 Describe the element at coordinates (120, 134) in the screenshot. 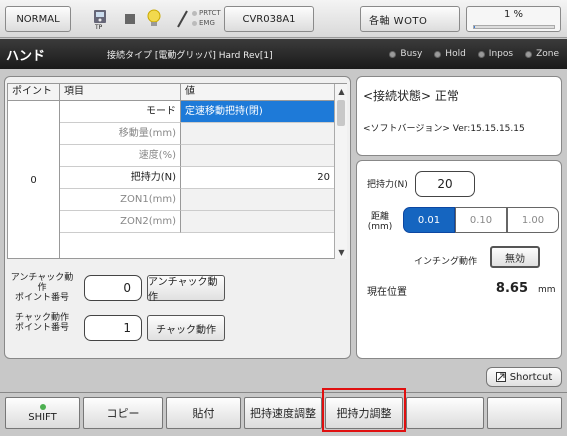

I see `table-row-item: 移動量(mm)` at that location.